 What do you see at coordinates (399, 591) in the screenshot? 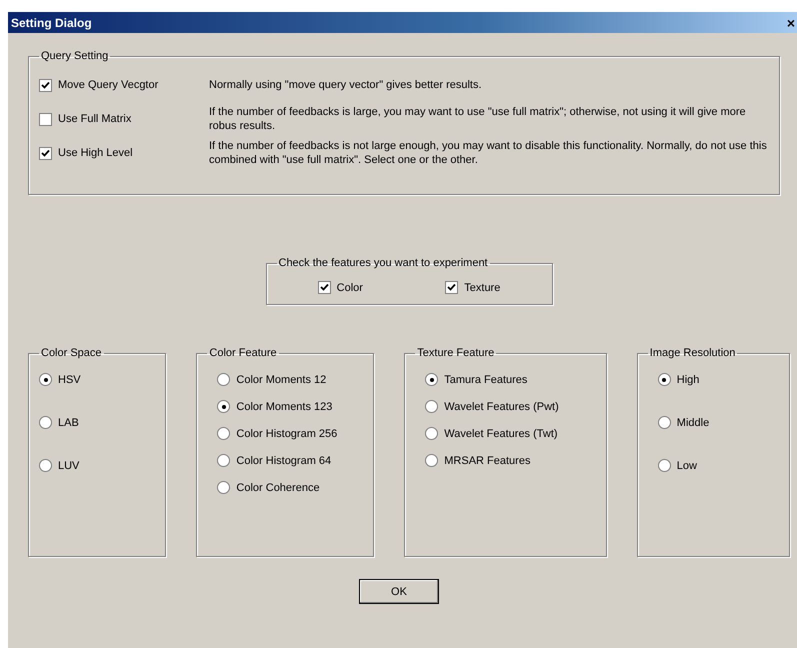
I see `ok-button: OK` at bounding box center [399, 591].